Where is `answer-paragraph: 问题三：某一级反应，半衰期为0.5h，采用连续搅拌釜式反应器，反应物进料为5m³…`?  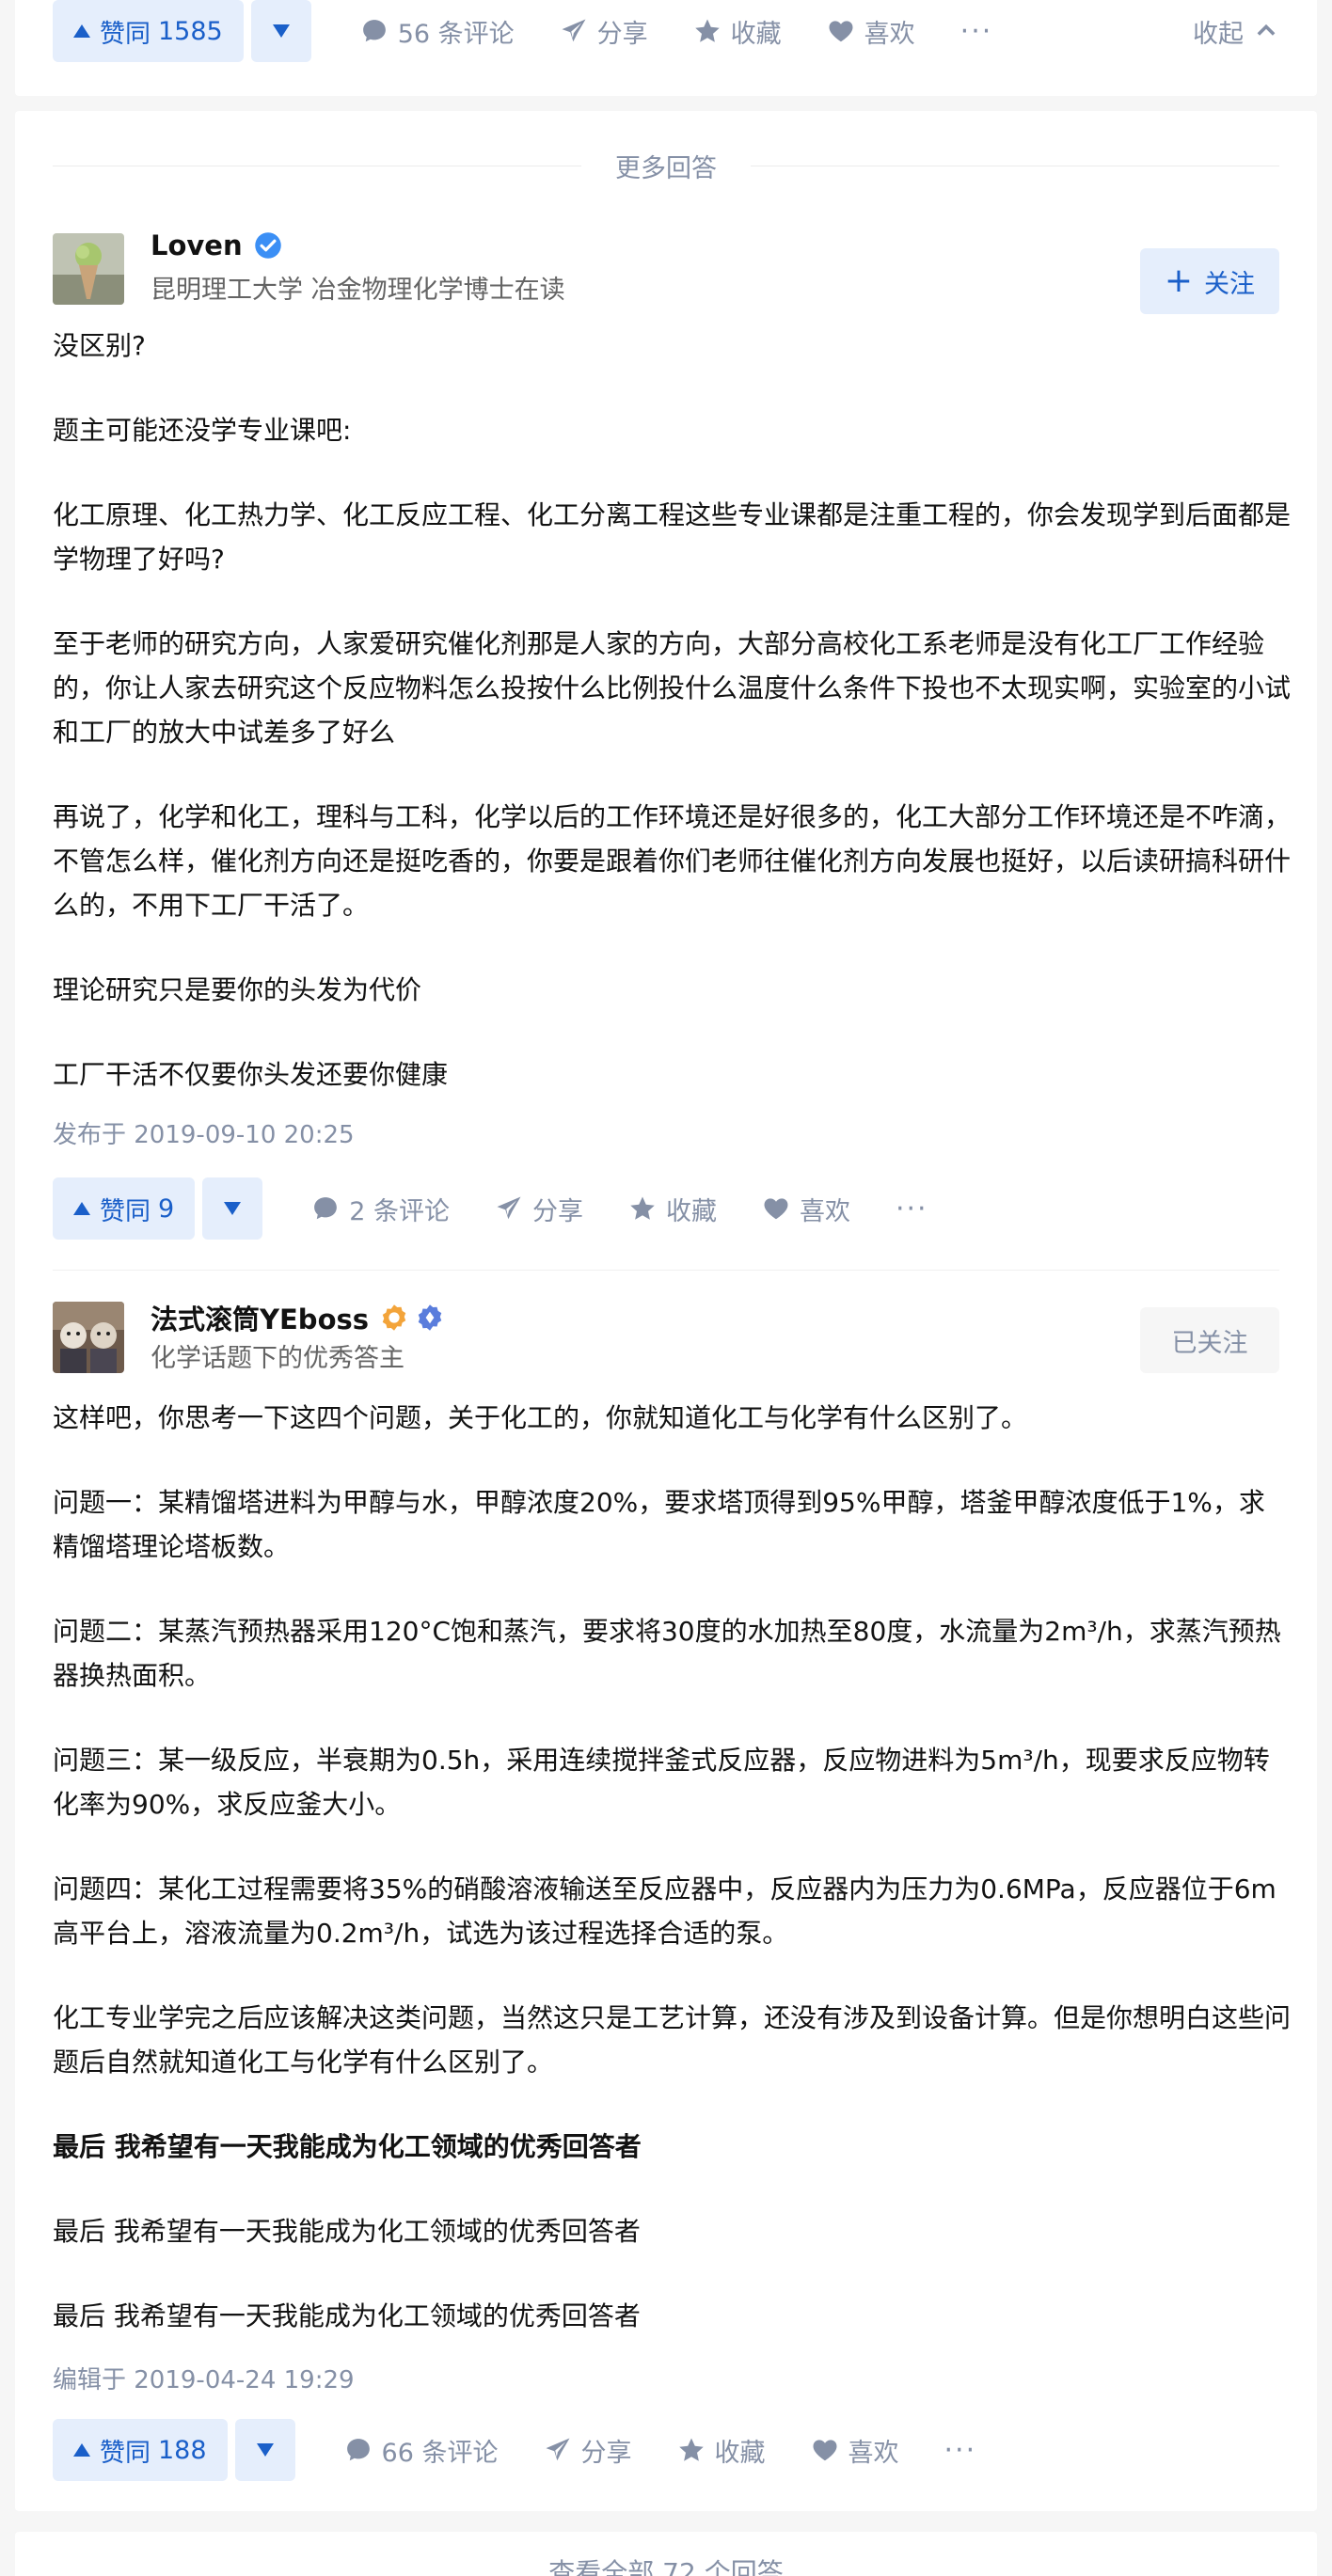 answer-paragraph: 问题三：某一级反应，半衰期为0.5h，采用连续搅拌釜式反应器，反应物进料为5m³… is located at coordinates (662, 1782).